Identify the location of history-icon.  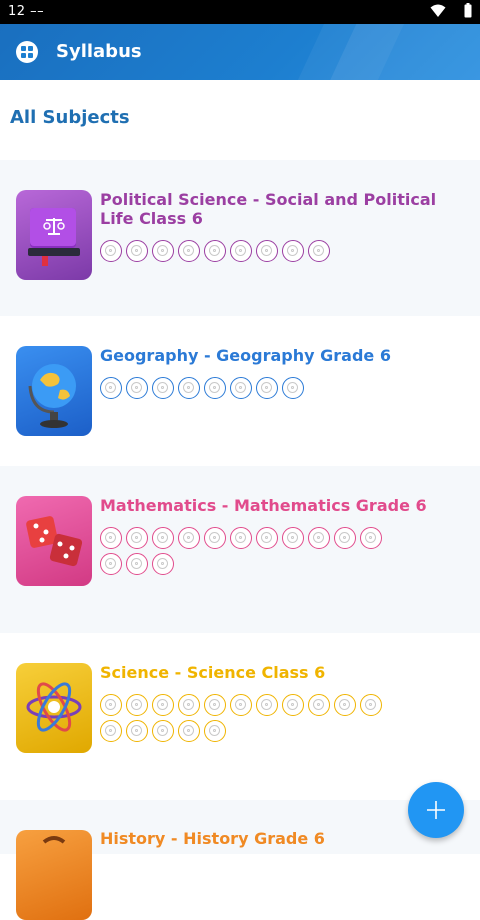
(54, 875).